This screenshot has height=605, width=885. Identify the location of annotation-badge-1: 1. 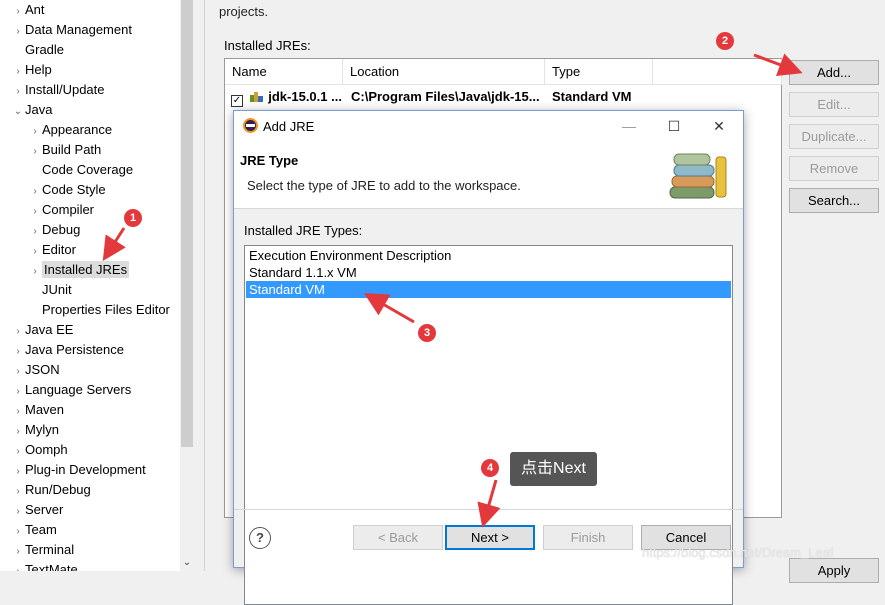
(133, 218).